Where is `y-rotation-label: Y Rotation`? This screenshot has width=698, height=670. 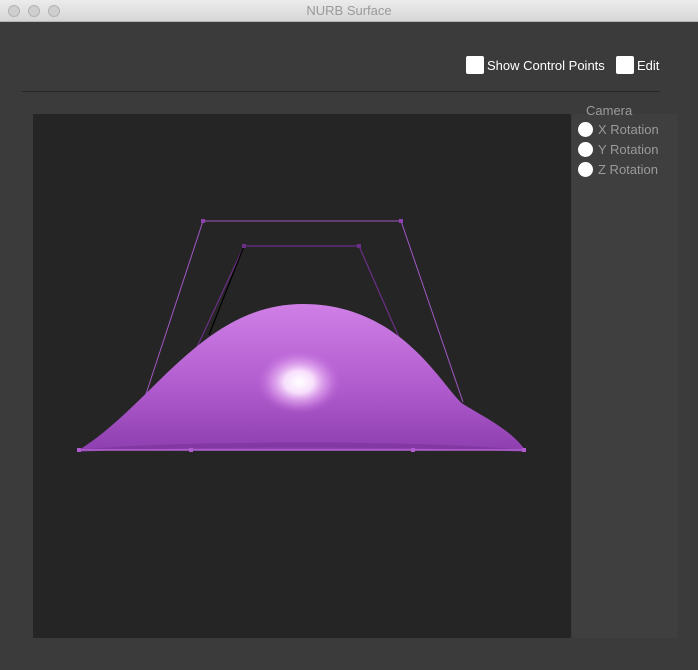
y-rotation-label: Y Rotation is located at coordinates (628, 149).